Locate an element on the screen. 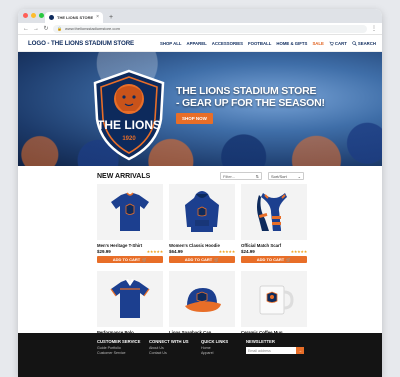 The height and width of the screenshot is (377, 400). footer-link: Home is located at coordinates (223, 348).